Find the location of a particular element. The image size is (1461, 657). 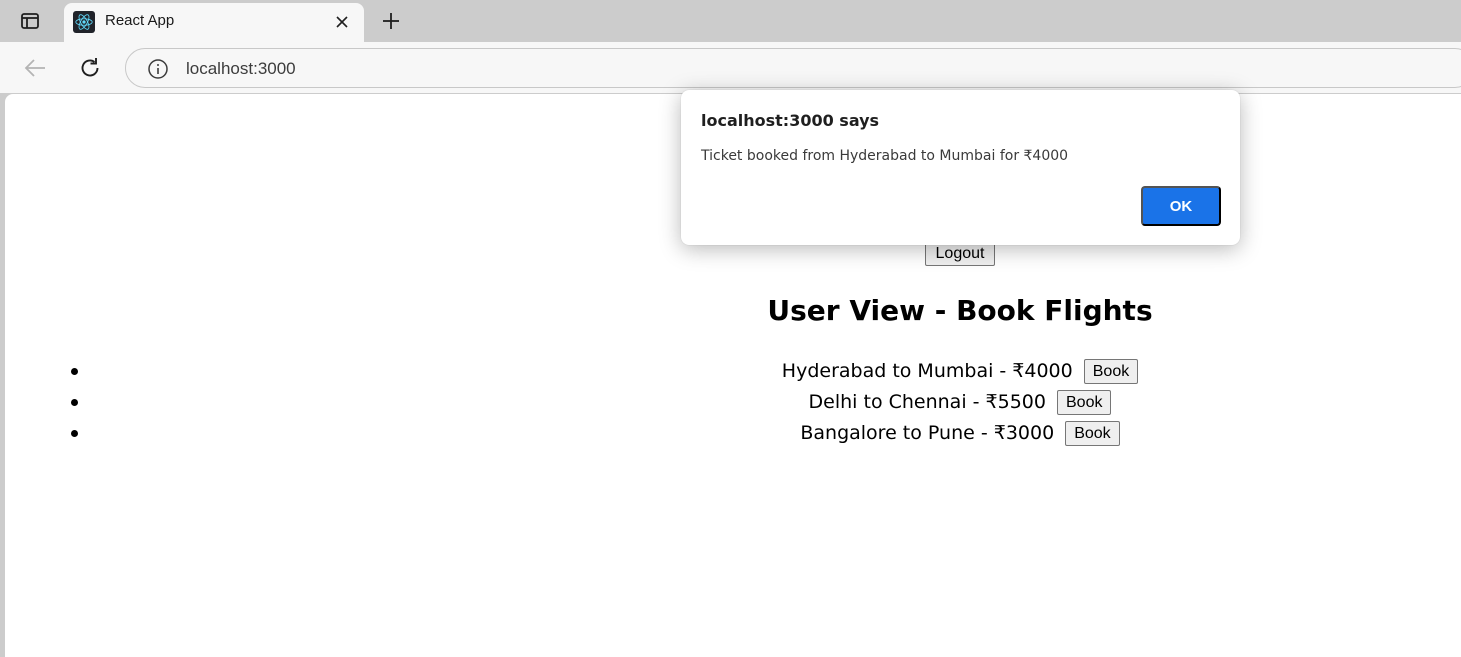

reload-icon is located at coordinates (90, 67).